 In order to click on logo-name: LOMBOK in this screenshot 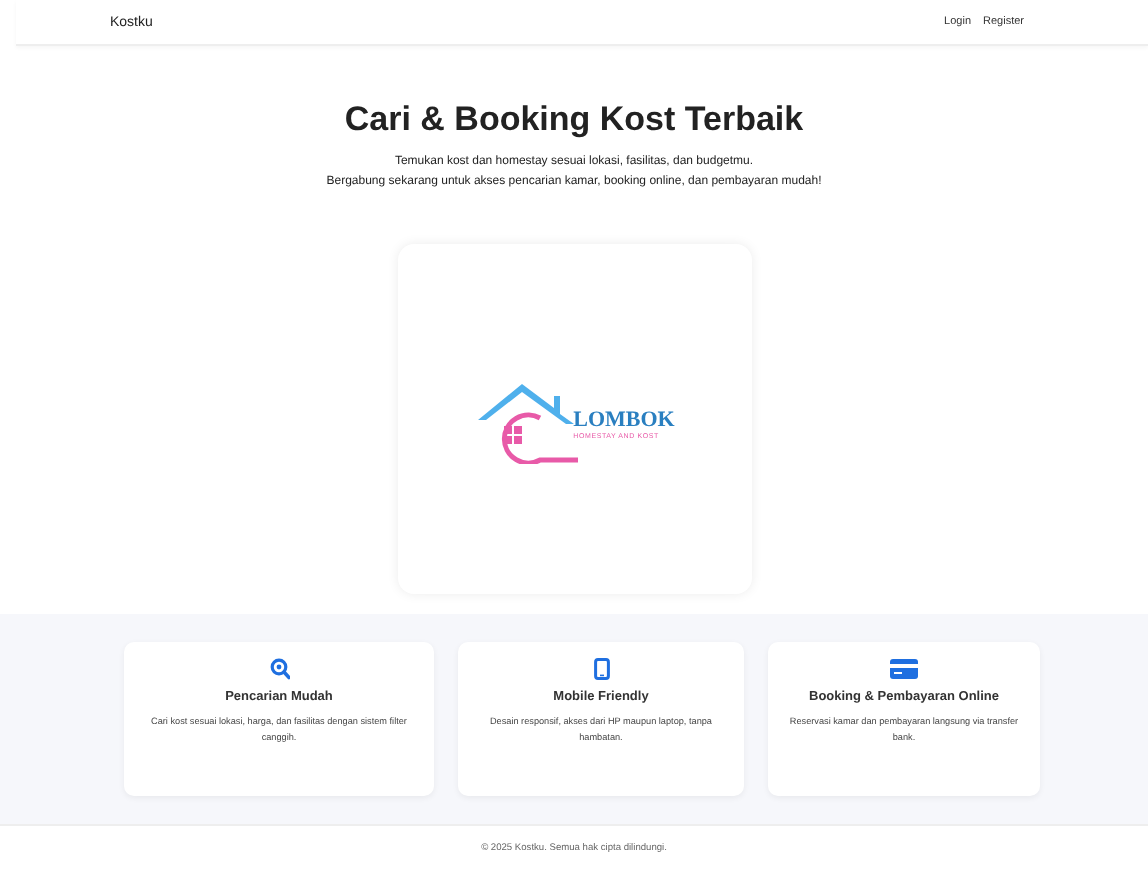, I will do `click(624, 420)`.